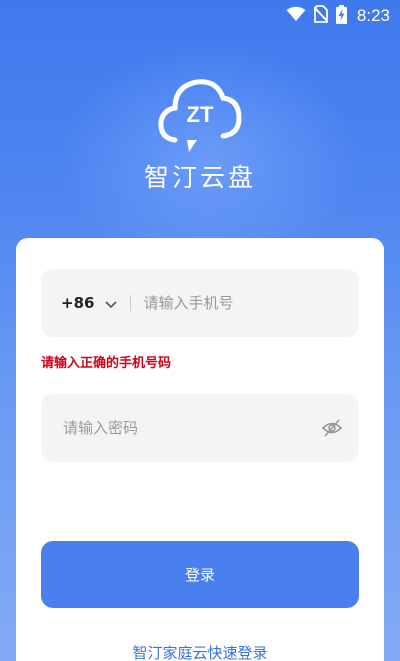 This screenshot has height=661, width=400. I want to click on wifi-icon, so click(296, 16).